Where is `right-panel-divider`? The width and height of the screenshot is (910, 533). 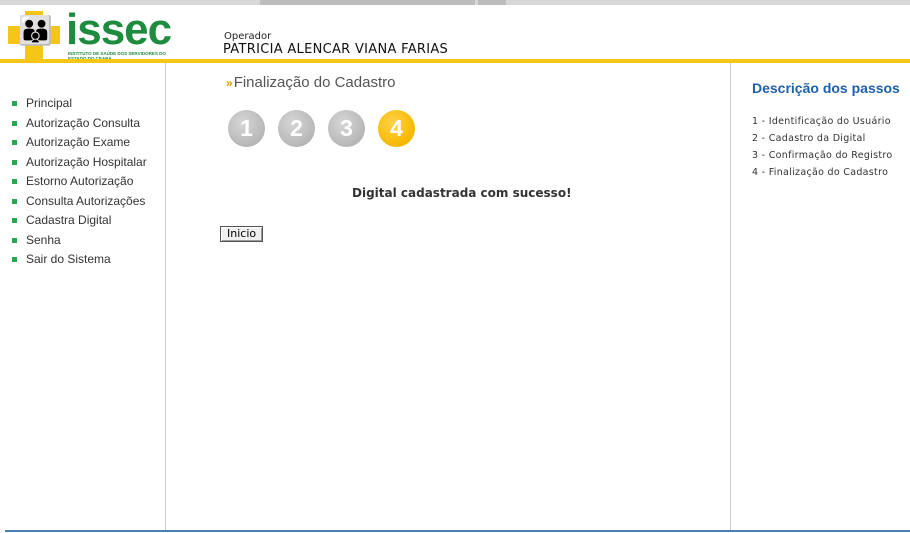
right-panel-divider is located at coordinates (730, 297).